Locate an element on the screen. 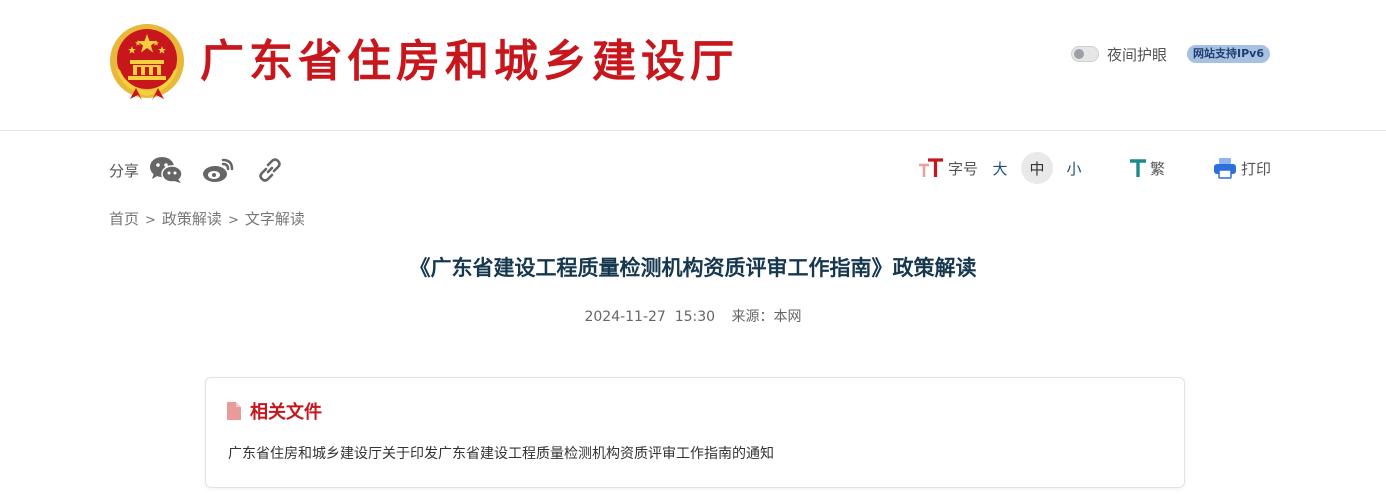  traditional-icon is located at coordinates (1138, 168).